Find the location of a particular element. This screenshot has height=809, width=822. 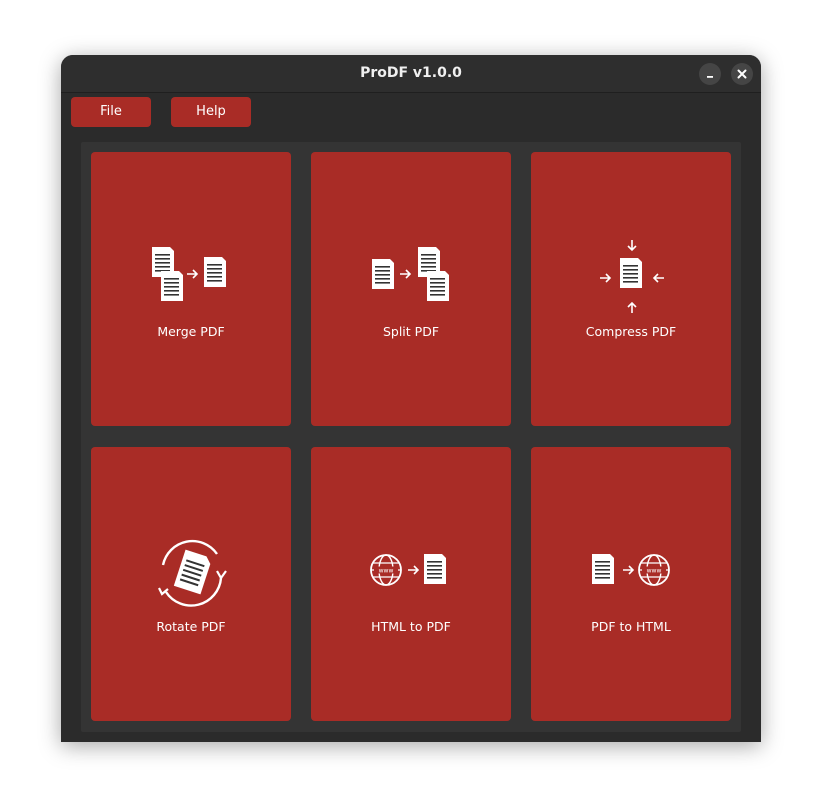

split-pdf-card: Split PDF is located at coordinates (411, 289).